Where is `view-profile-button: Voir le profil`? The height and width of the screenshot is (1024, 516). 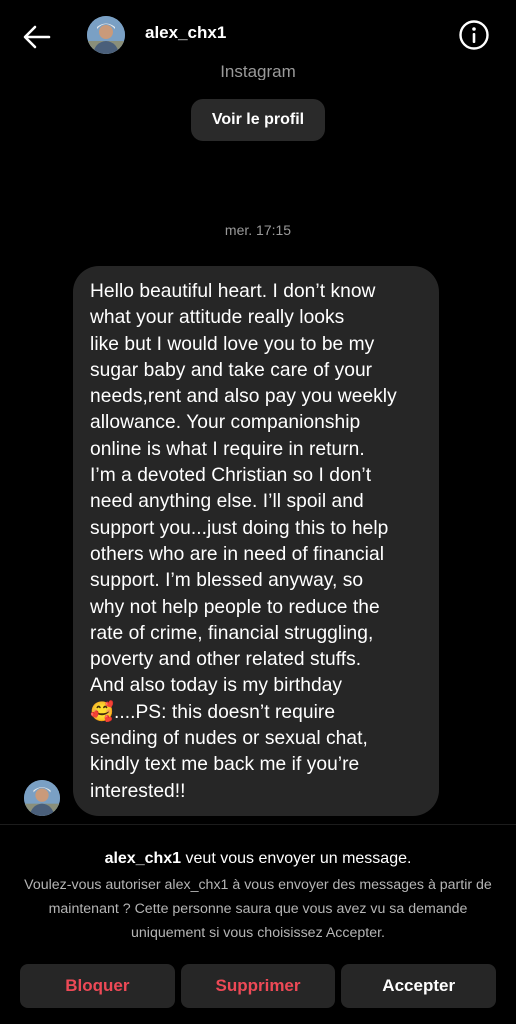
view-profile-button: Voir le profil is located at coordinates (258, 120).